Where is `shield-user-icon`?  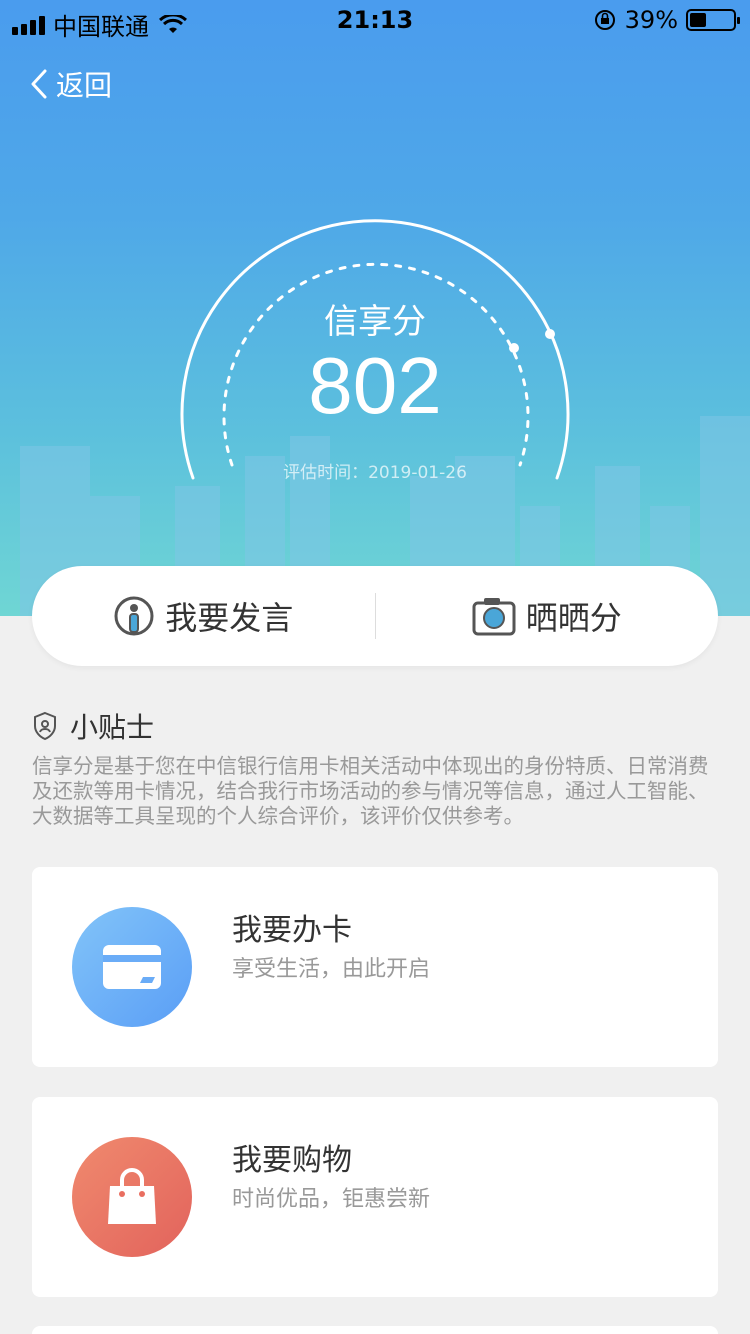 shield-user-icon is located at coordinates (45, 726).